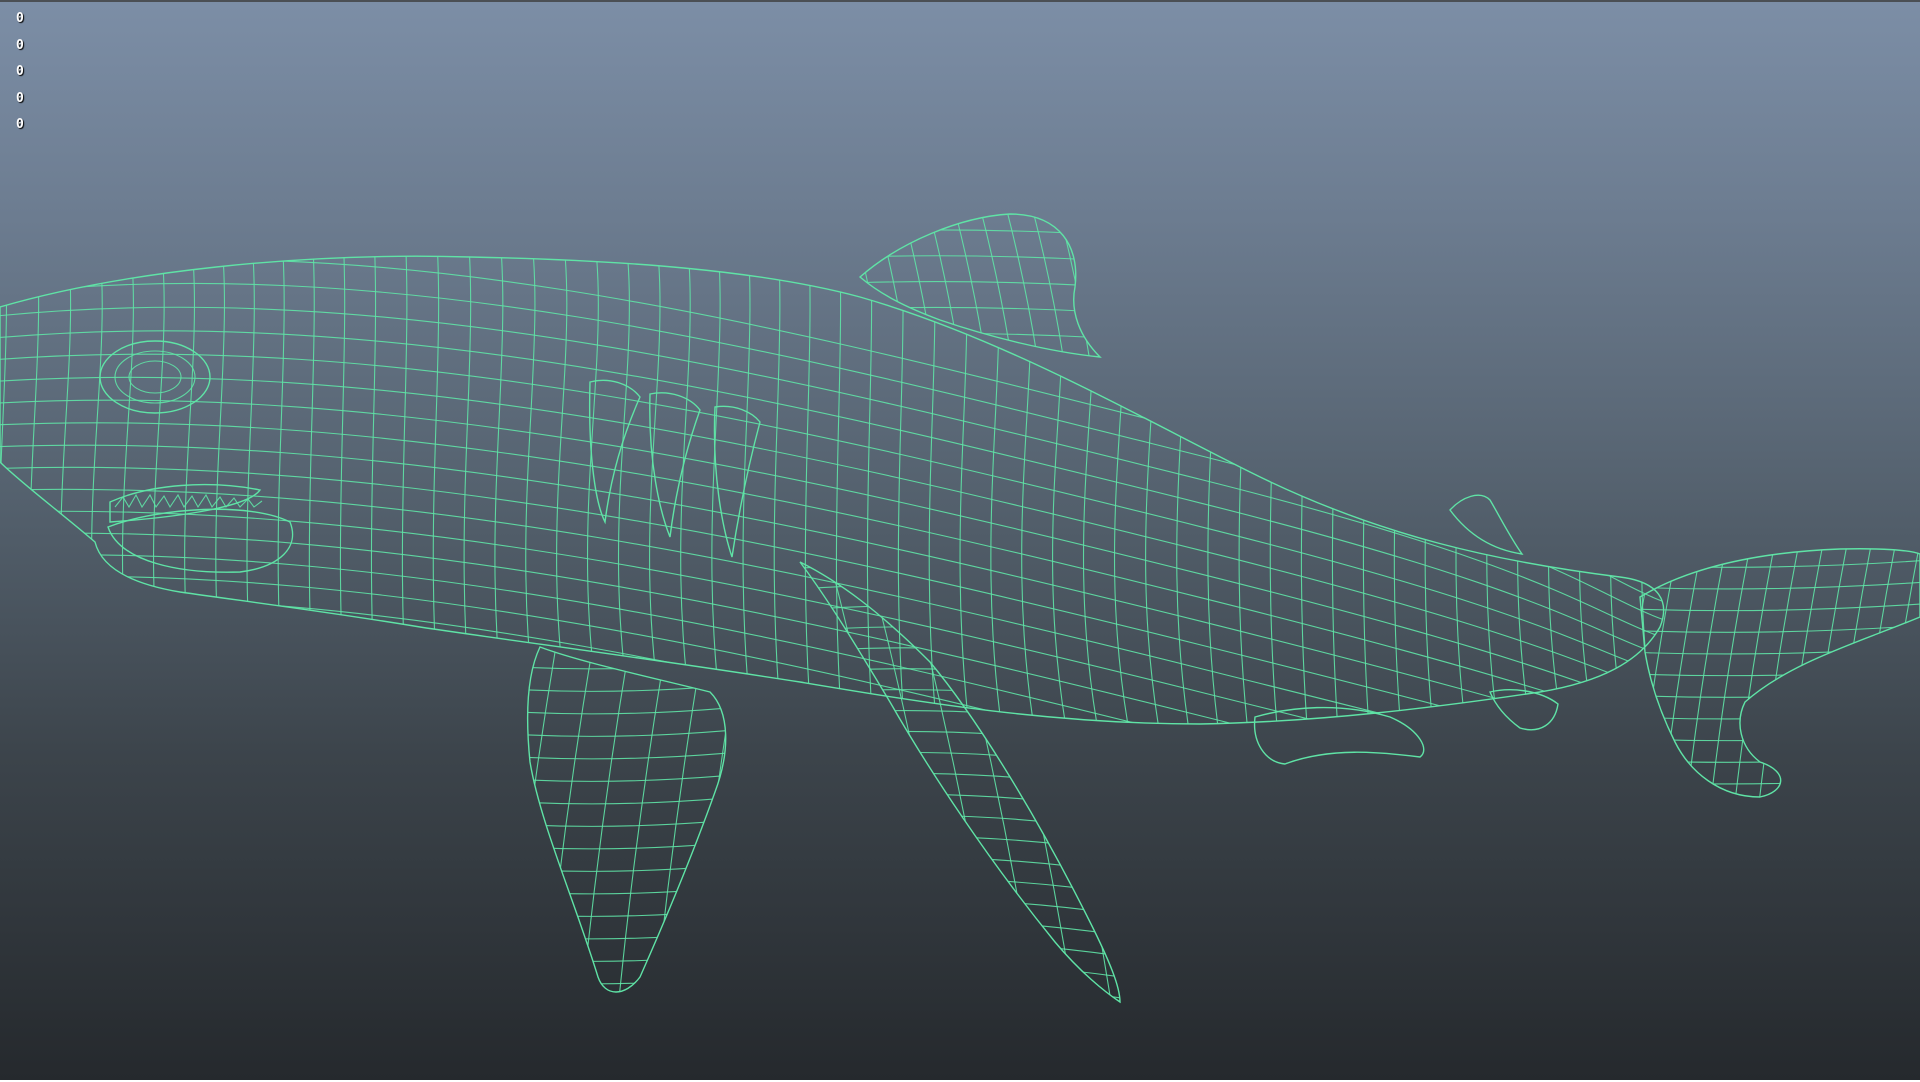 The width and height of the screenshot is (1920, 1082). What do you see at coordinates (1406, 629) in the screenshot?
I see `small-fins` at bounding box center [1406, 629].